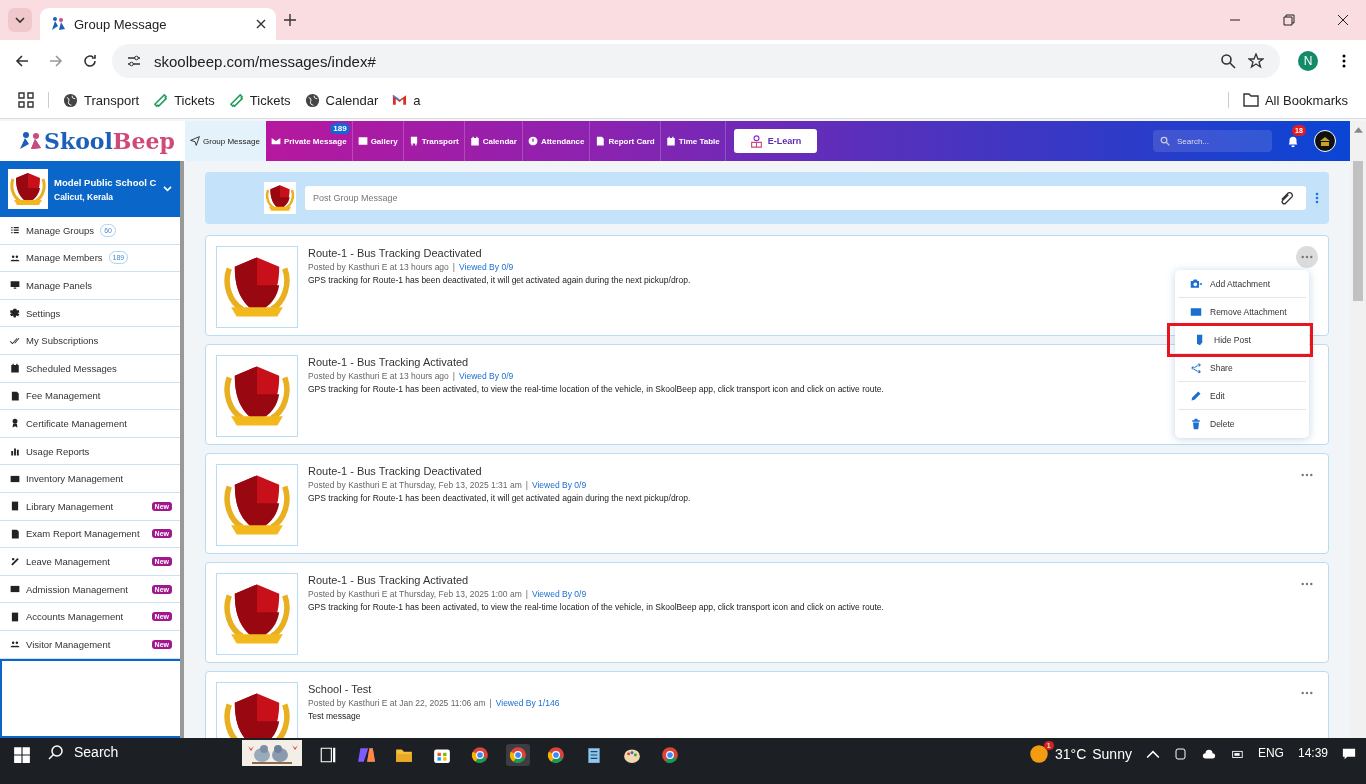  What do you see at coordinates (312, 100) in the screenshot?
I see `globe-icon` at bounding box center [312, 100].